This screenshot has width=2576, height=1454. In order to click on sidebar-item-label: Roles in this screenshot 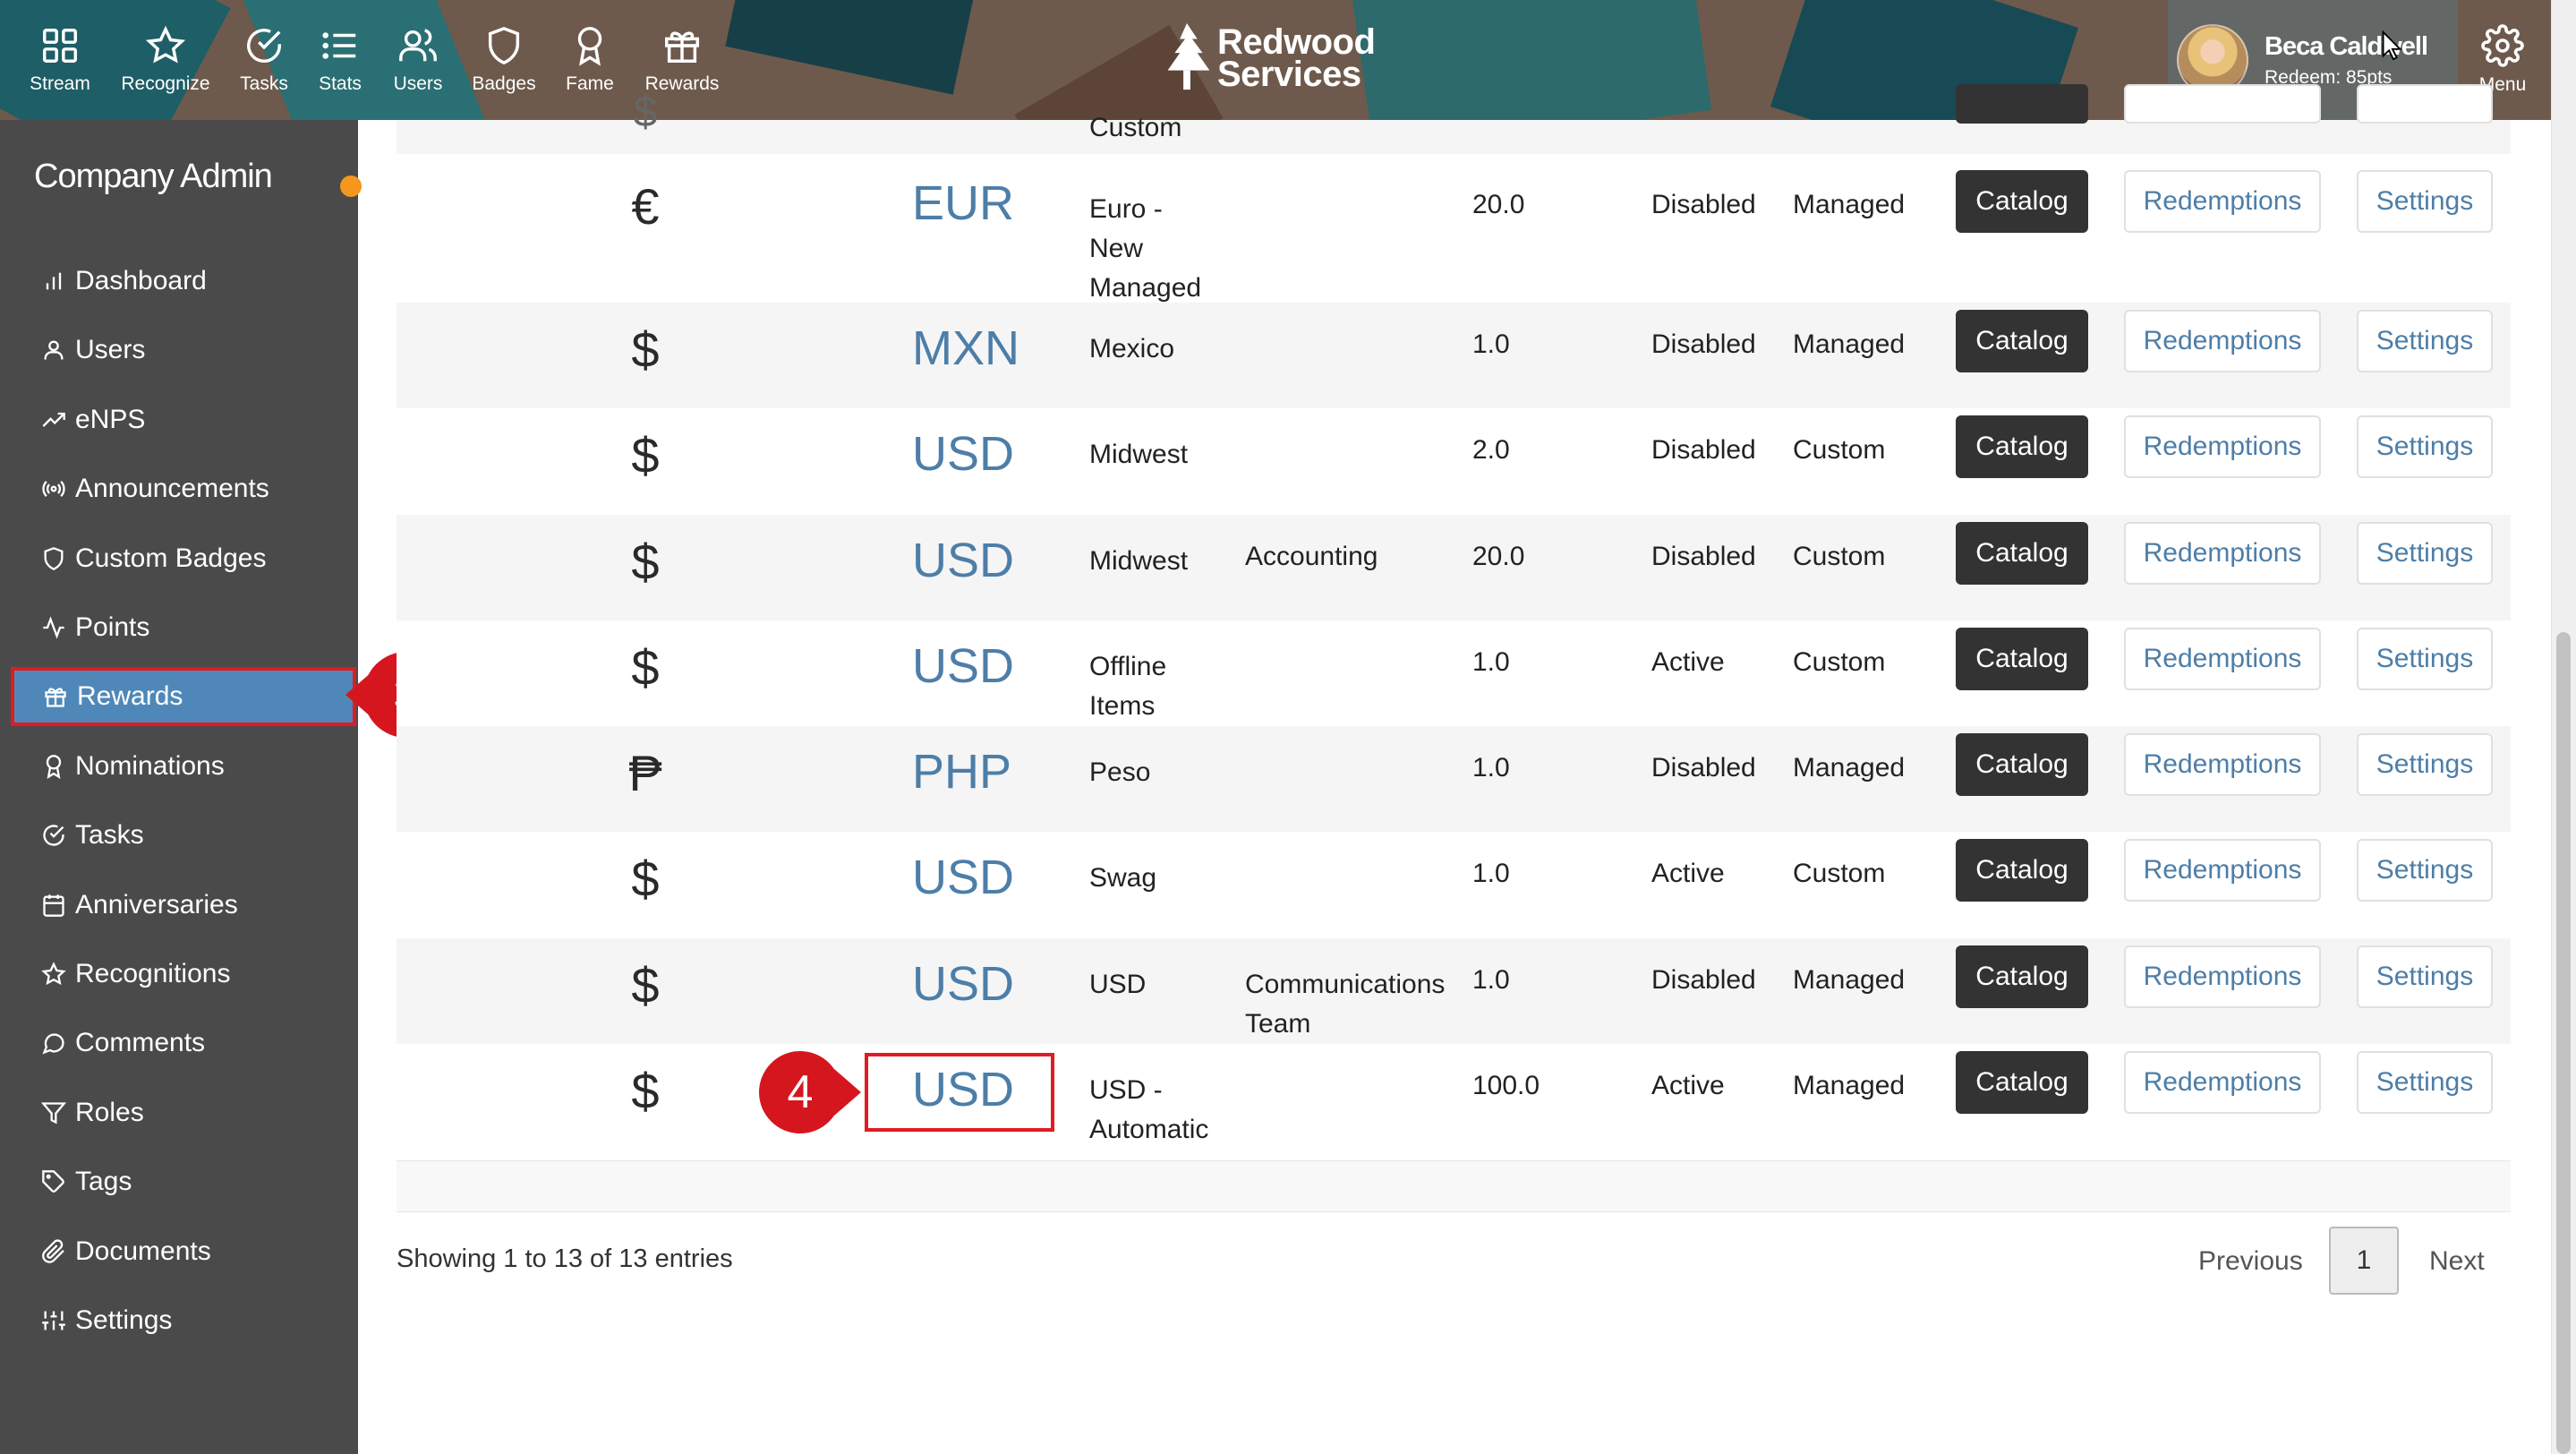, I will do `click(109, 1112)`.